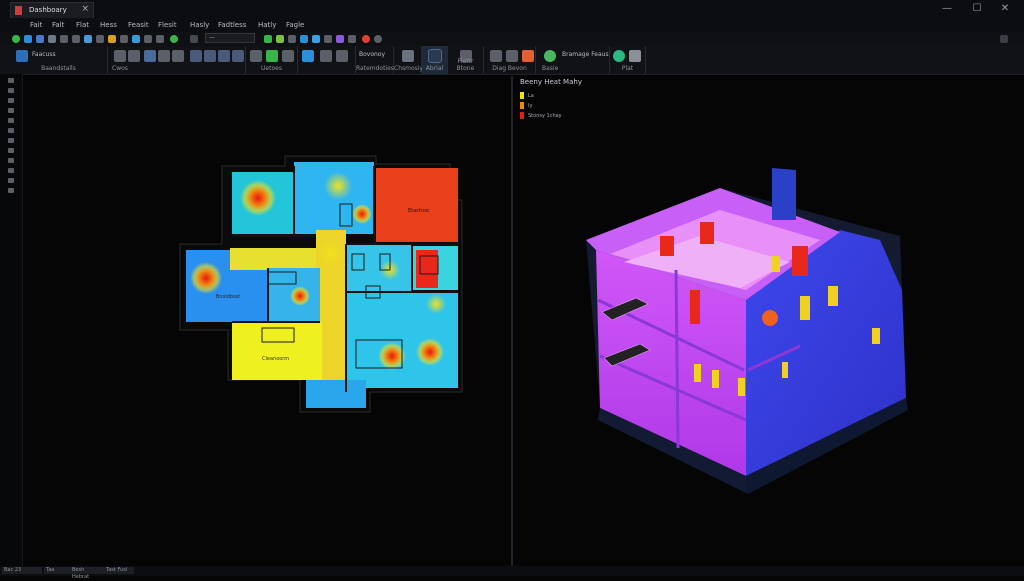 The height and width of the screenshot is (581, 1024). What do you see at coordinates (275, 359) in the screenshot?
I see `room-label: Cleanoorm` at bounding box center [275, 359].